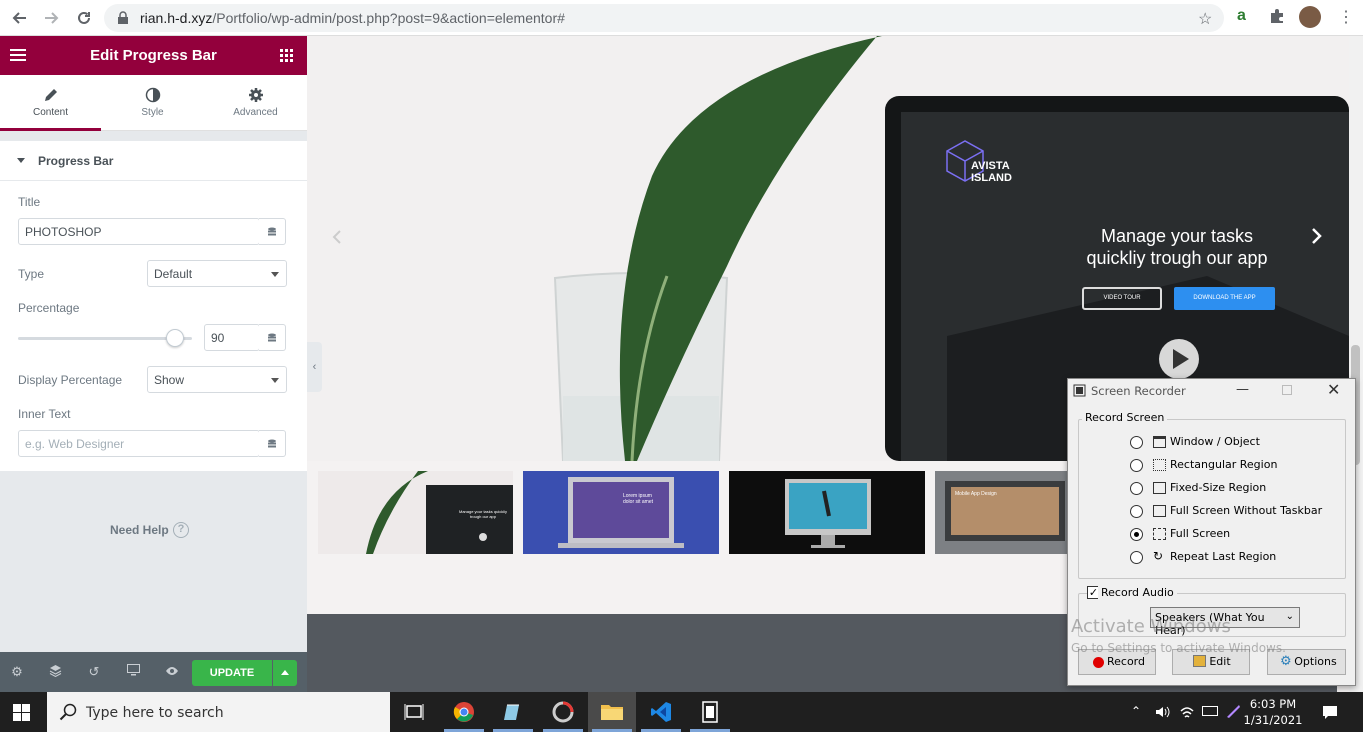 This screenshot has height=732, width=1363. I want to click on update-button: UPDATE, so click(232, 673).